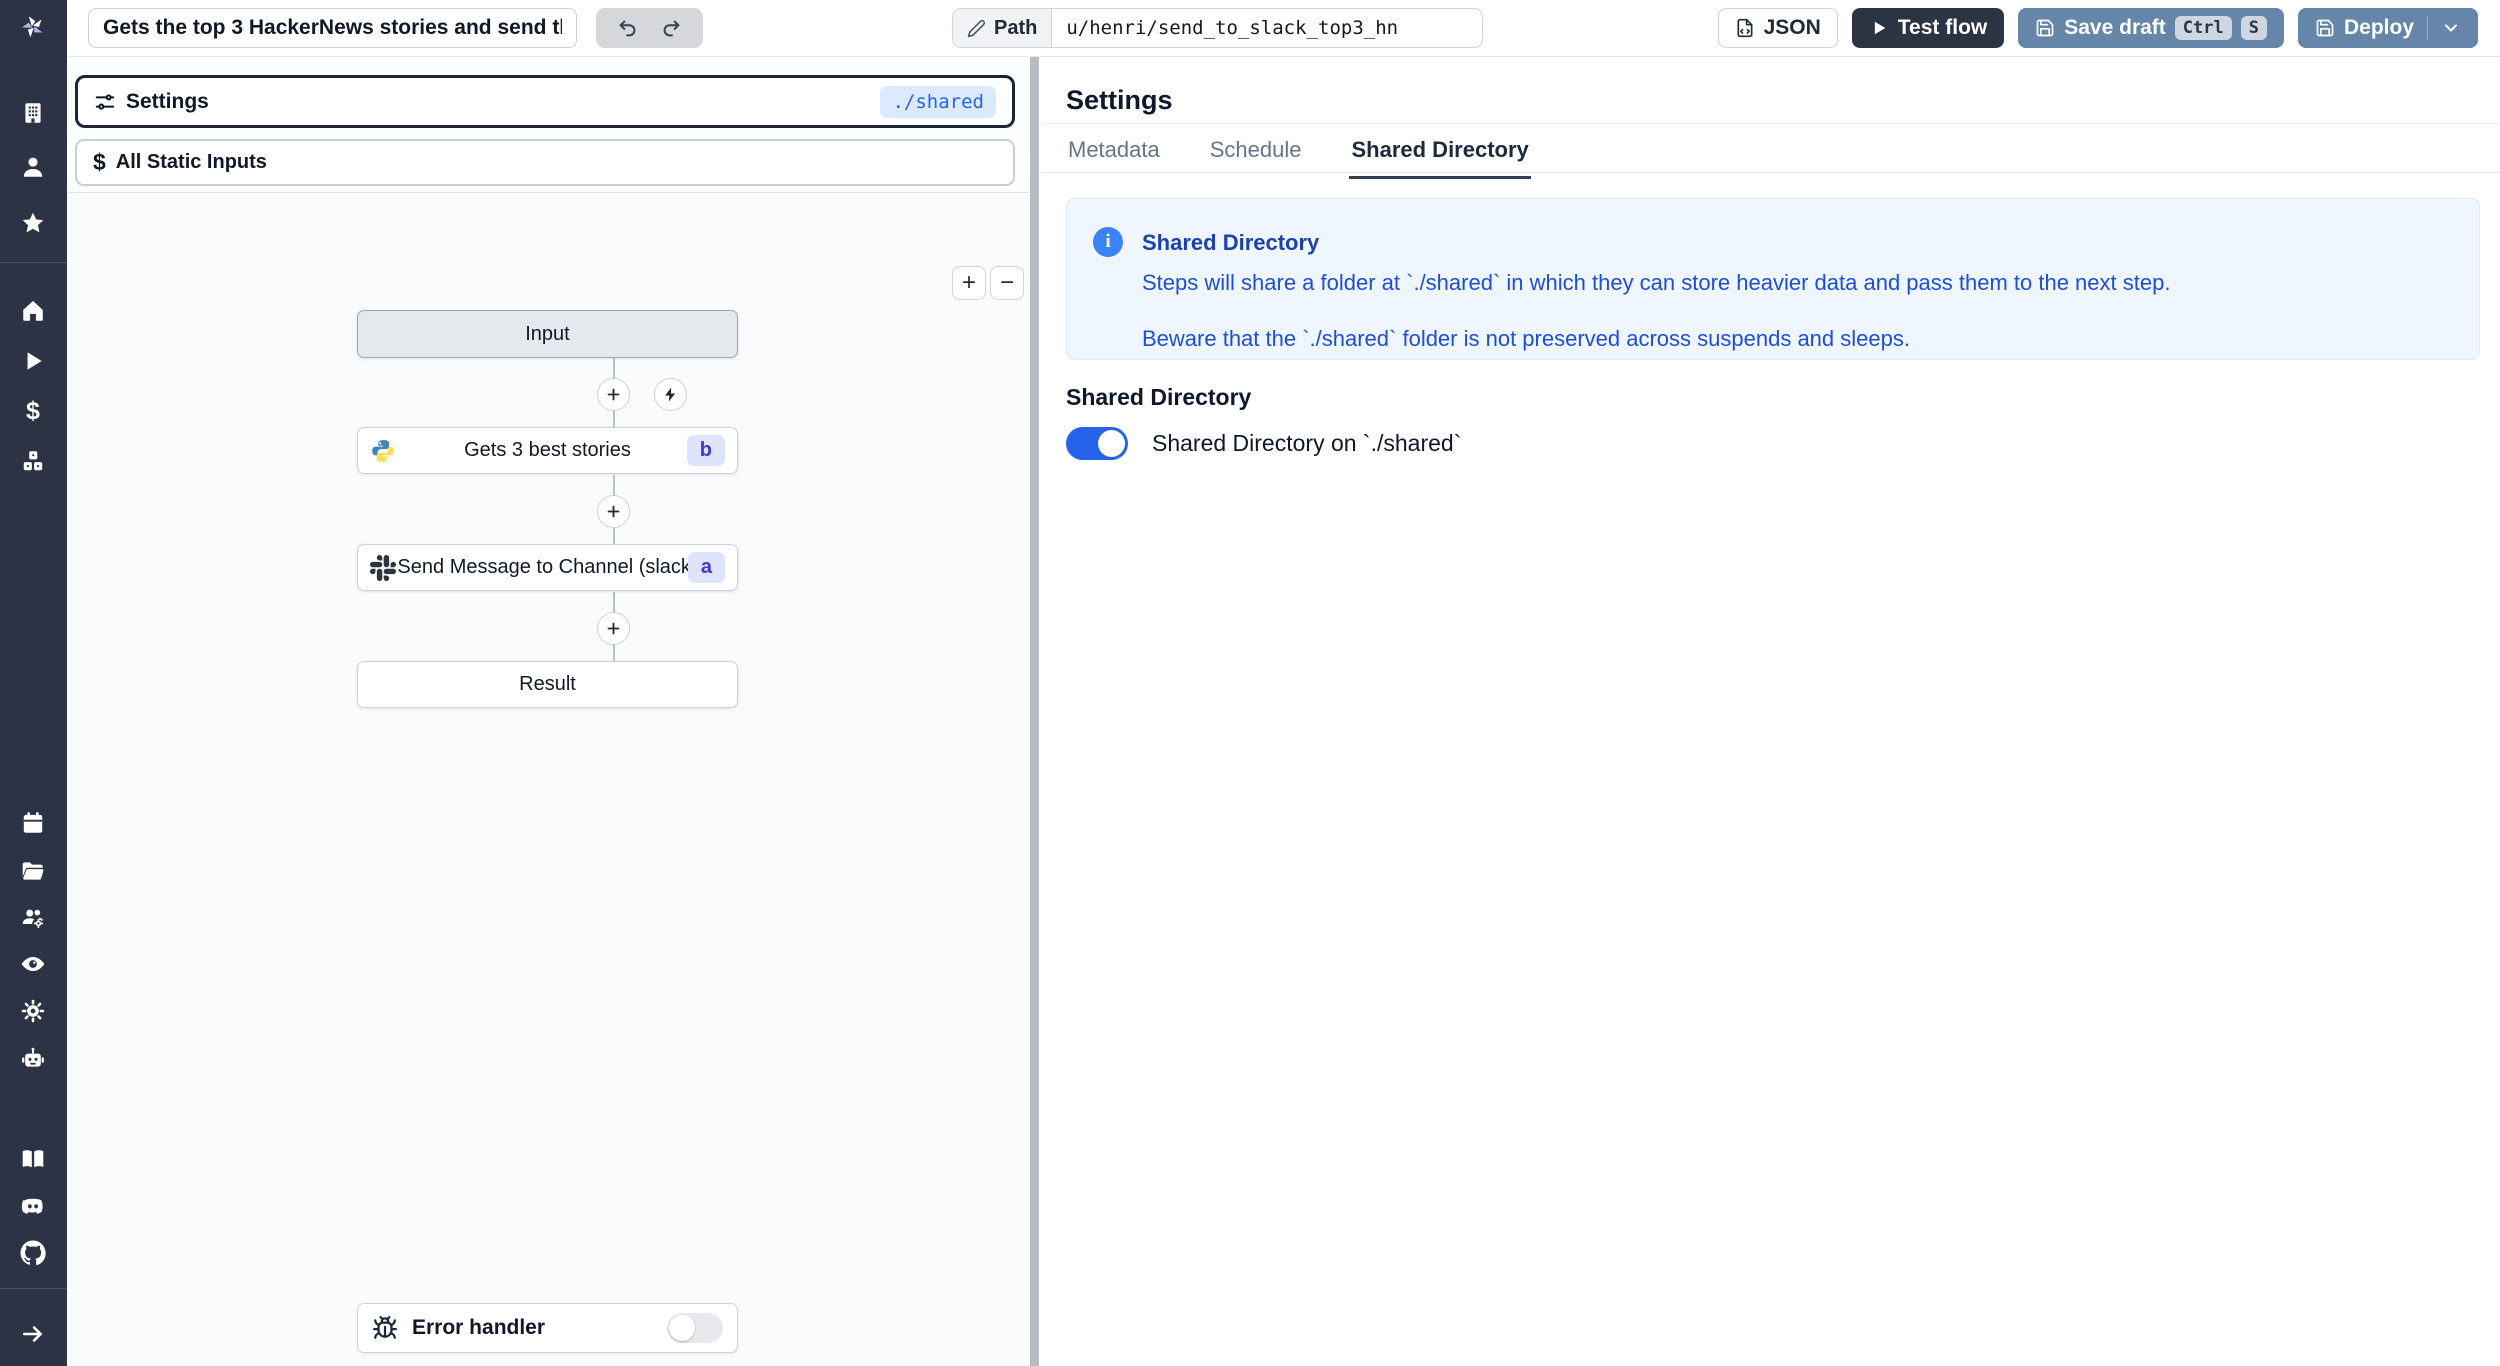 This screenshot has height=1366, width=2500. I want to click on flow-header: Settings ./shared $ All Static Inputs, so click(548, 125).